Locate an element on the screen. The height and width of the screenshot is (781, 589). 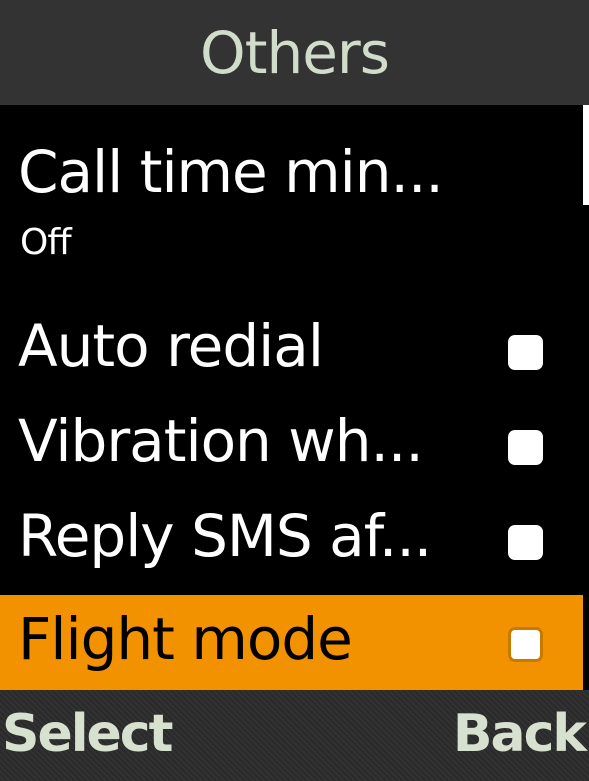
back-softkey: Back is located at coordinates (520, 734).